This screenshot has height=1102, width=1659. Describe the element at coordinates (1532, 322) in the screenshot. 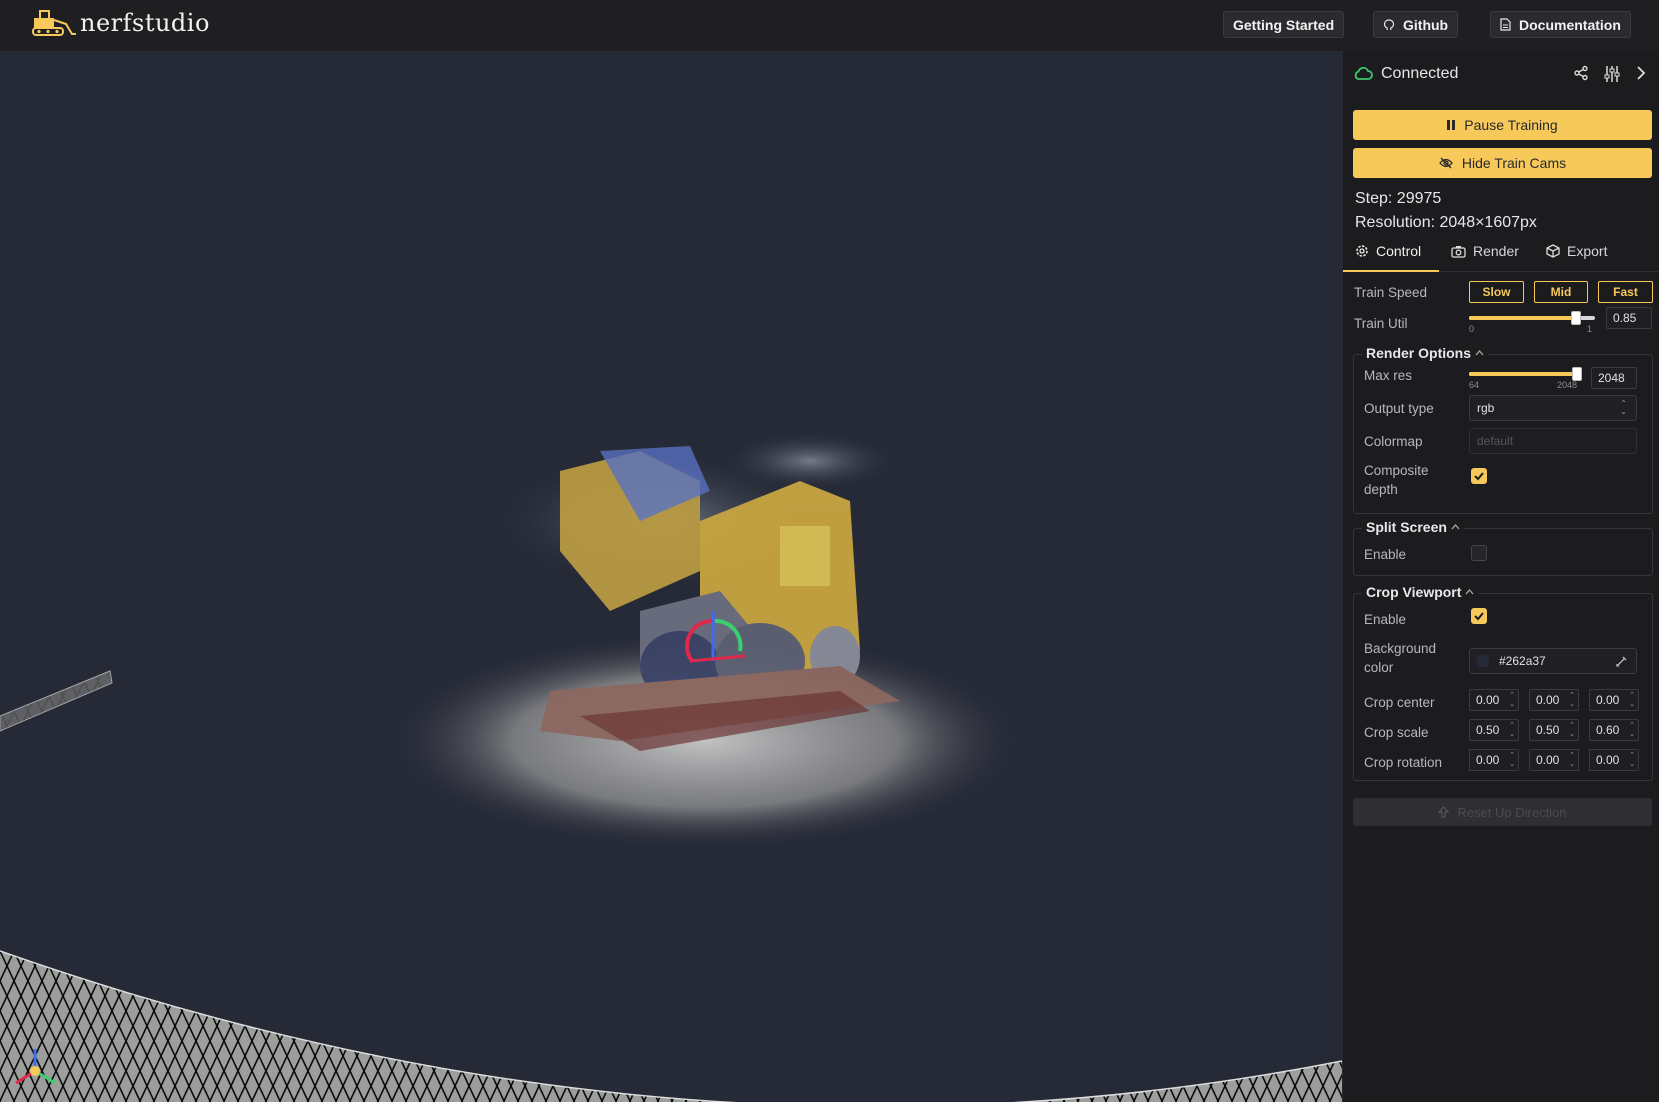

I see `train-util-slider: 0 1` at that location.